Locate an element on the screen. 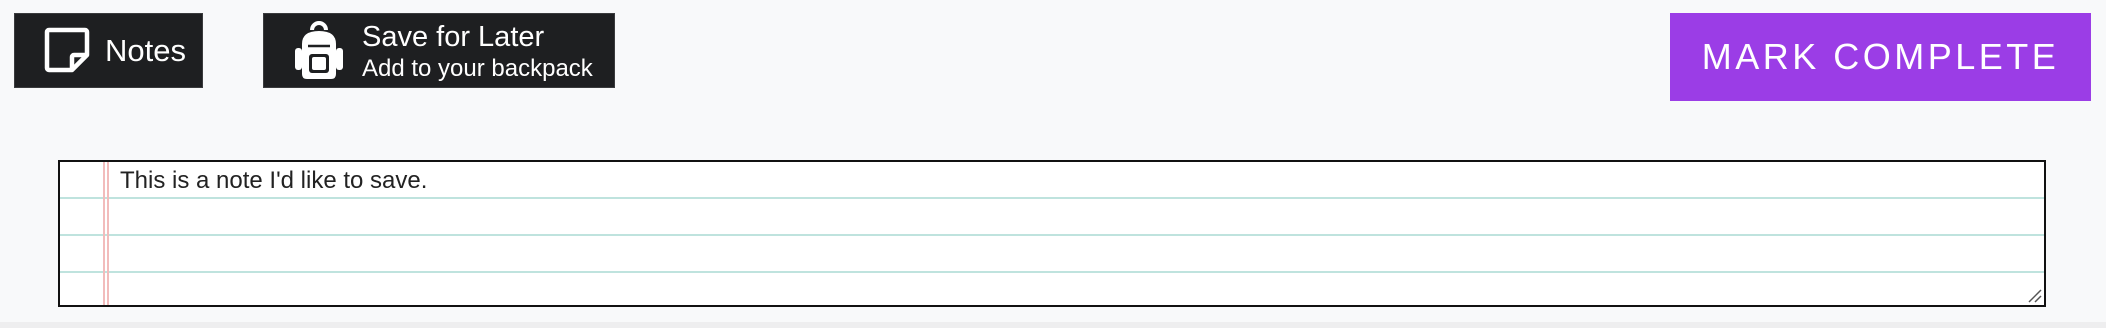 The height and width of the screenshot is (328, 2106). save-for-later-button: Save for Later Add to your backpack is located at coordinates (439, 50).